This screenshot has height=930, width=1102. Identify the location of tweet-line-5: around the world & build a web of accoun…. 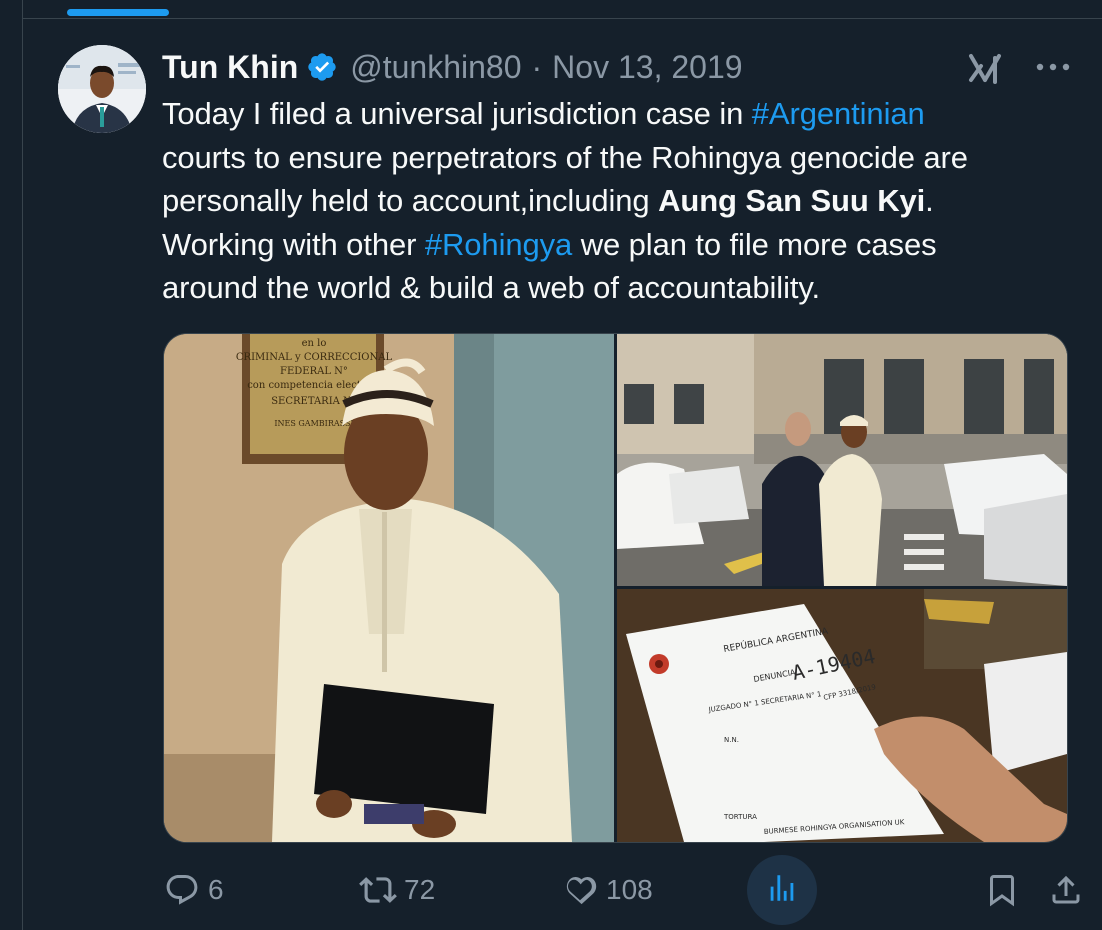
(491, 287).